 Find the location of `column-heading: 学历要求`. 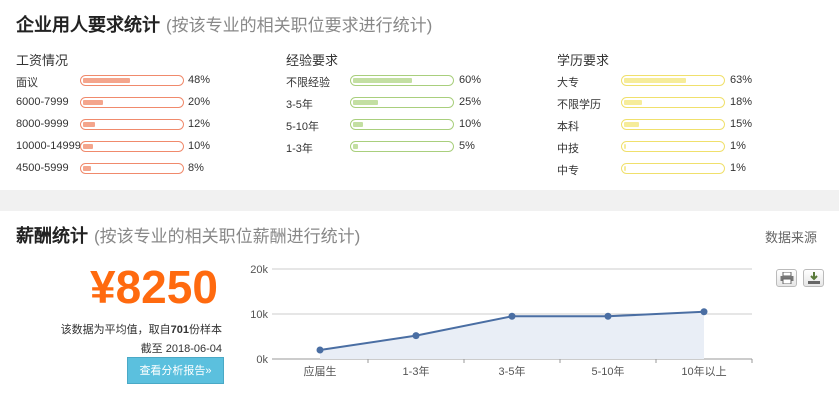

column-heading: 学历要求 is located at coordinates (583, 60).